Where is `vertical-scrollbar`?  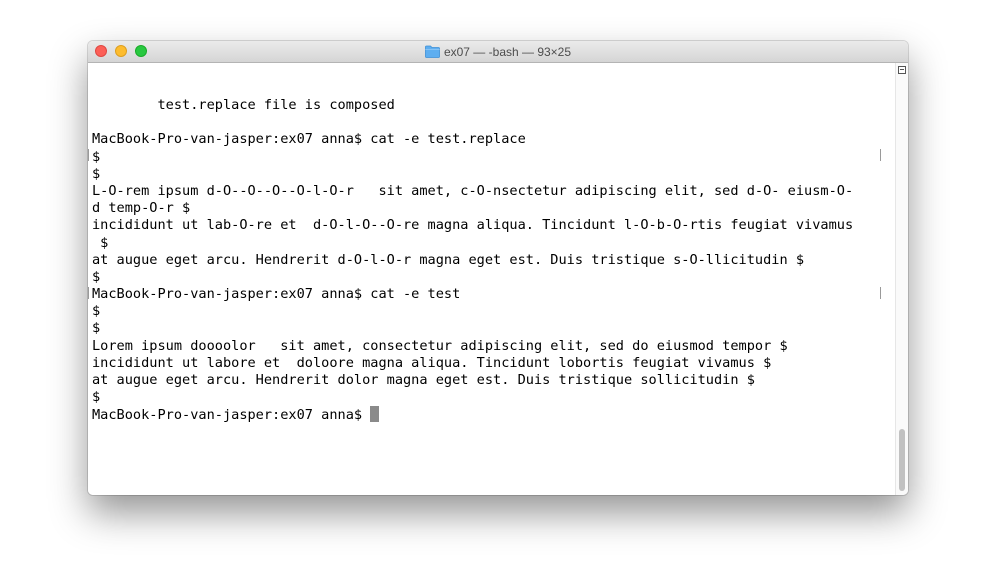 vertical-scrollbar is located at coordinates (901, 279).